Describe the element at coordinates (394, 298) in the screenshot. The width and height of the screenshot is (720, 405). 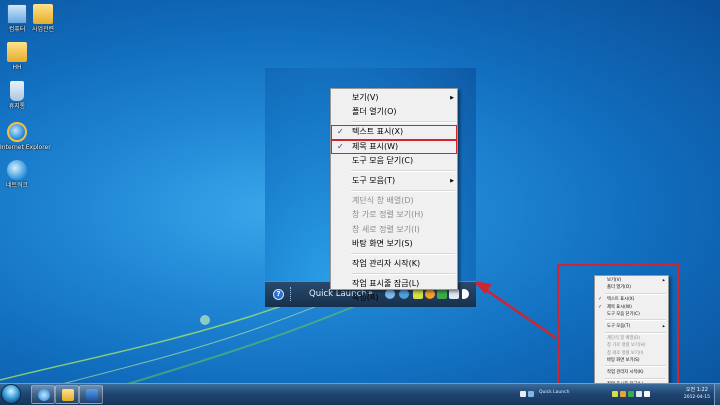
I see `context-menu-item: 속성(R)` at that location.